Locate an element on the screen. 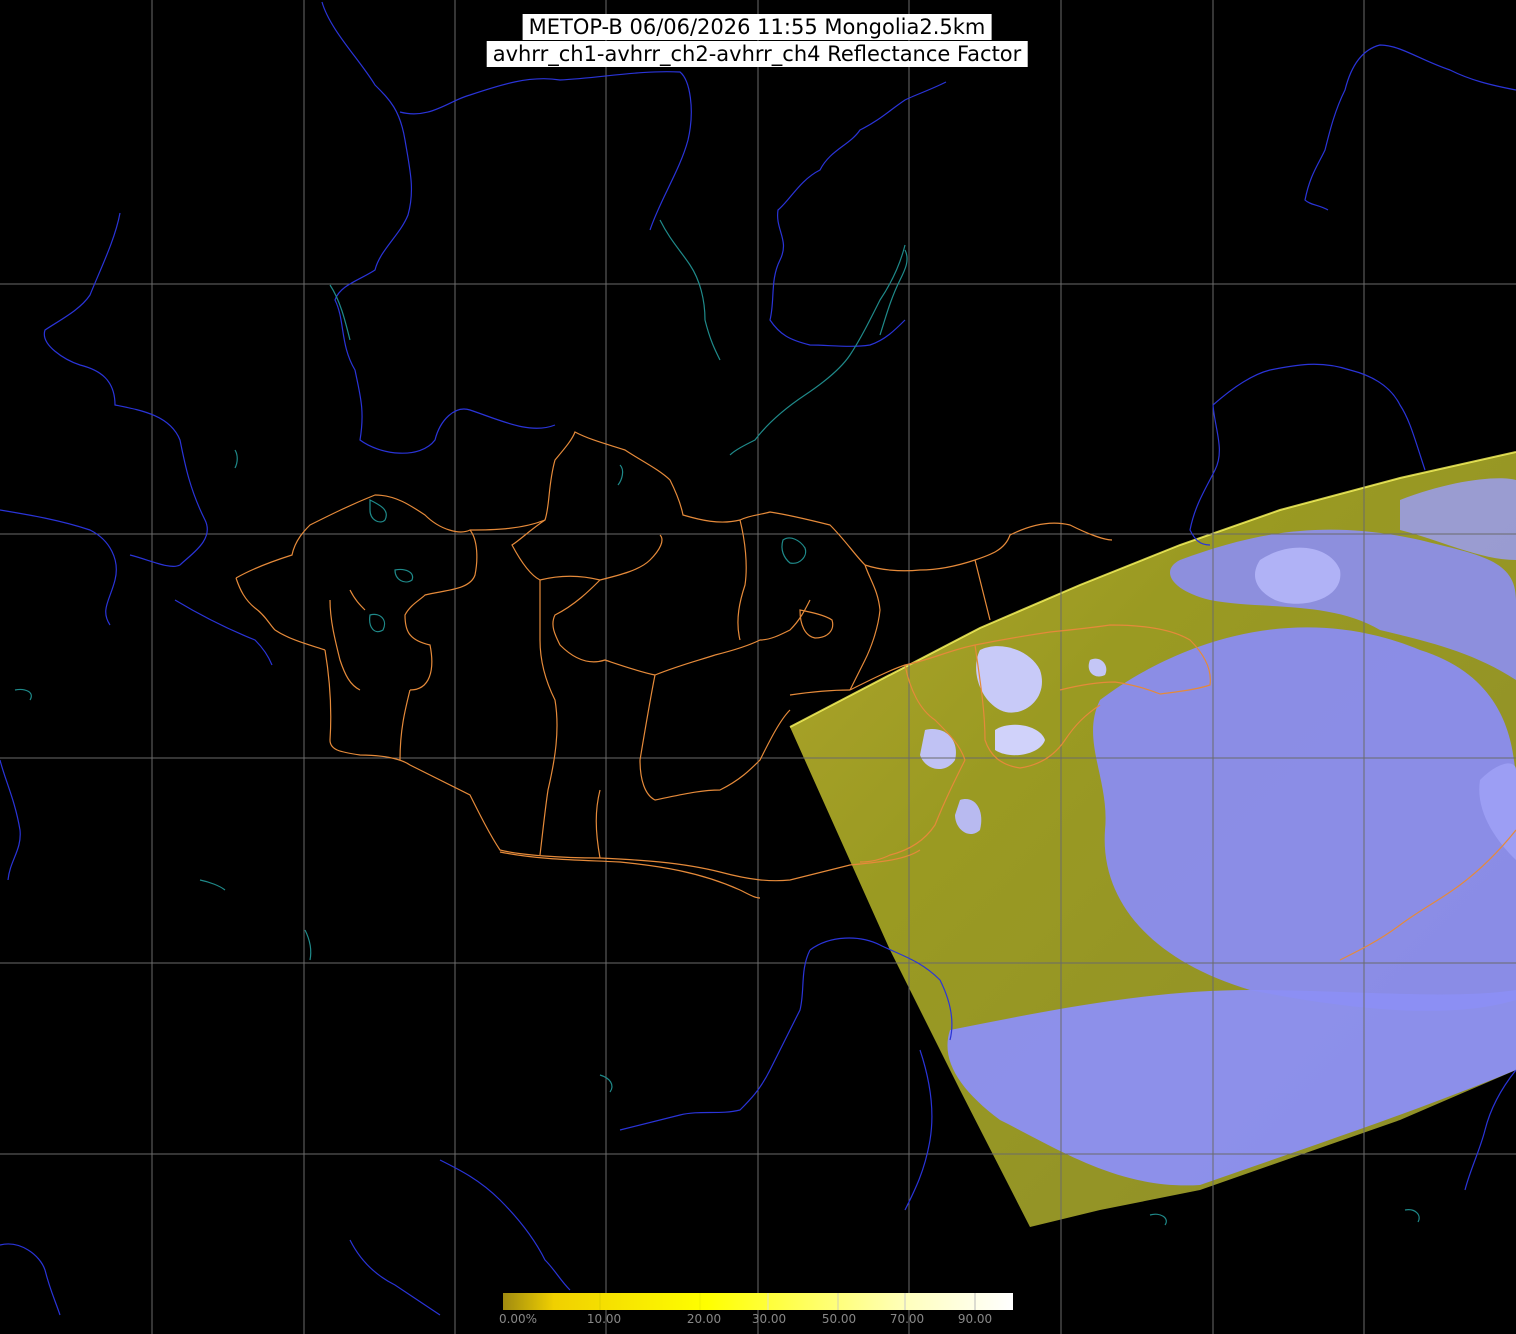 The height and width of the screenshot is (1334, 1516). legend-label-0: 0.00% is located at coordinates (518, 1319).